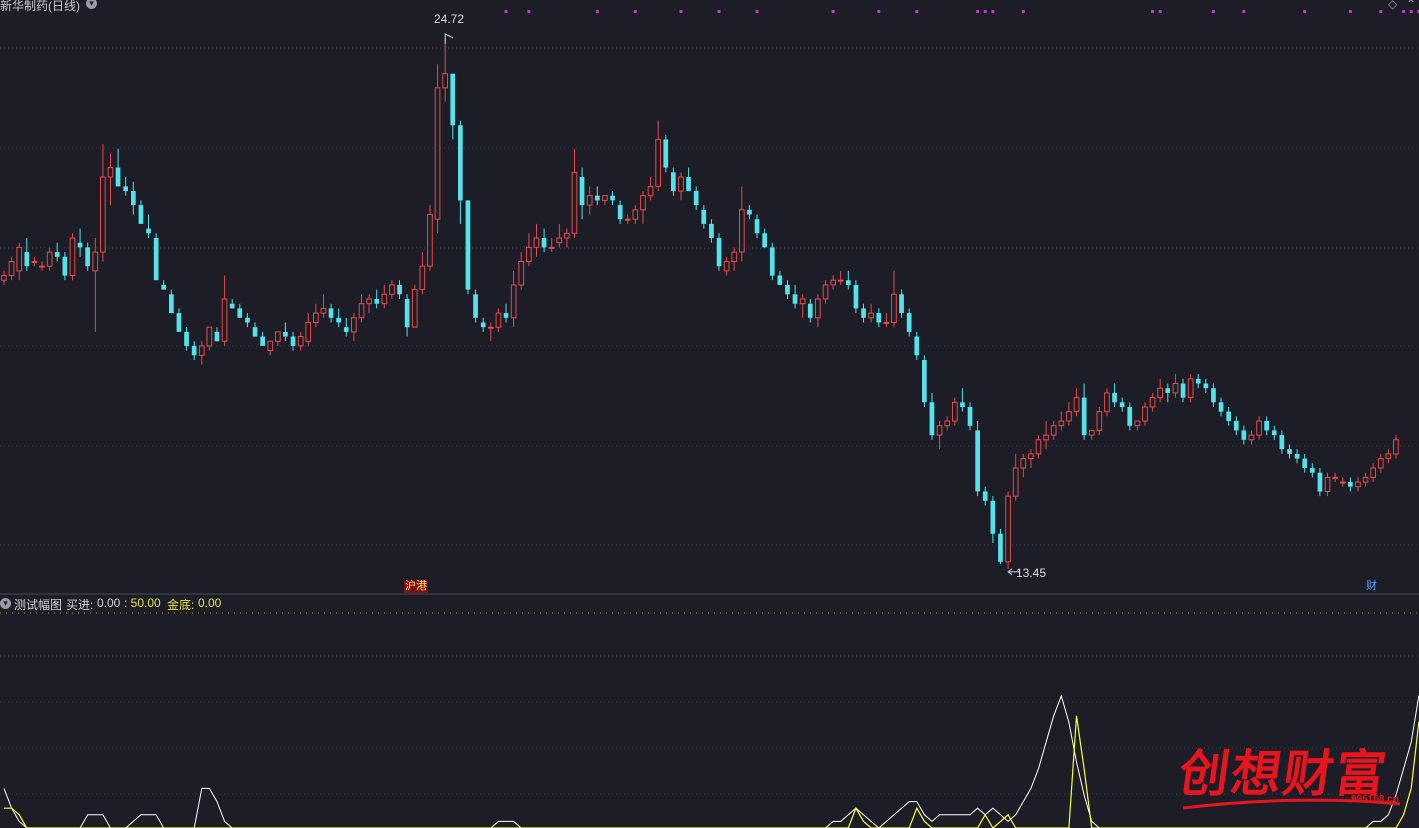 The height and width of the screenshot is (828, 1419). Describe the element at coordinates (80, 605) in the screenshot. I see `buy-label: 买进:` at that location.